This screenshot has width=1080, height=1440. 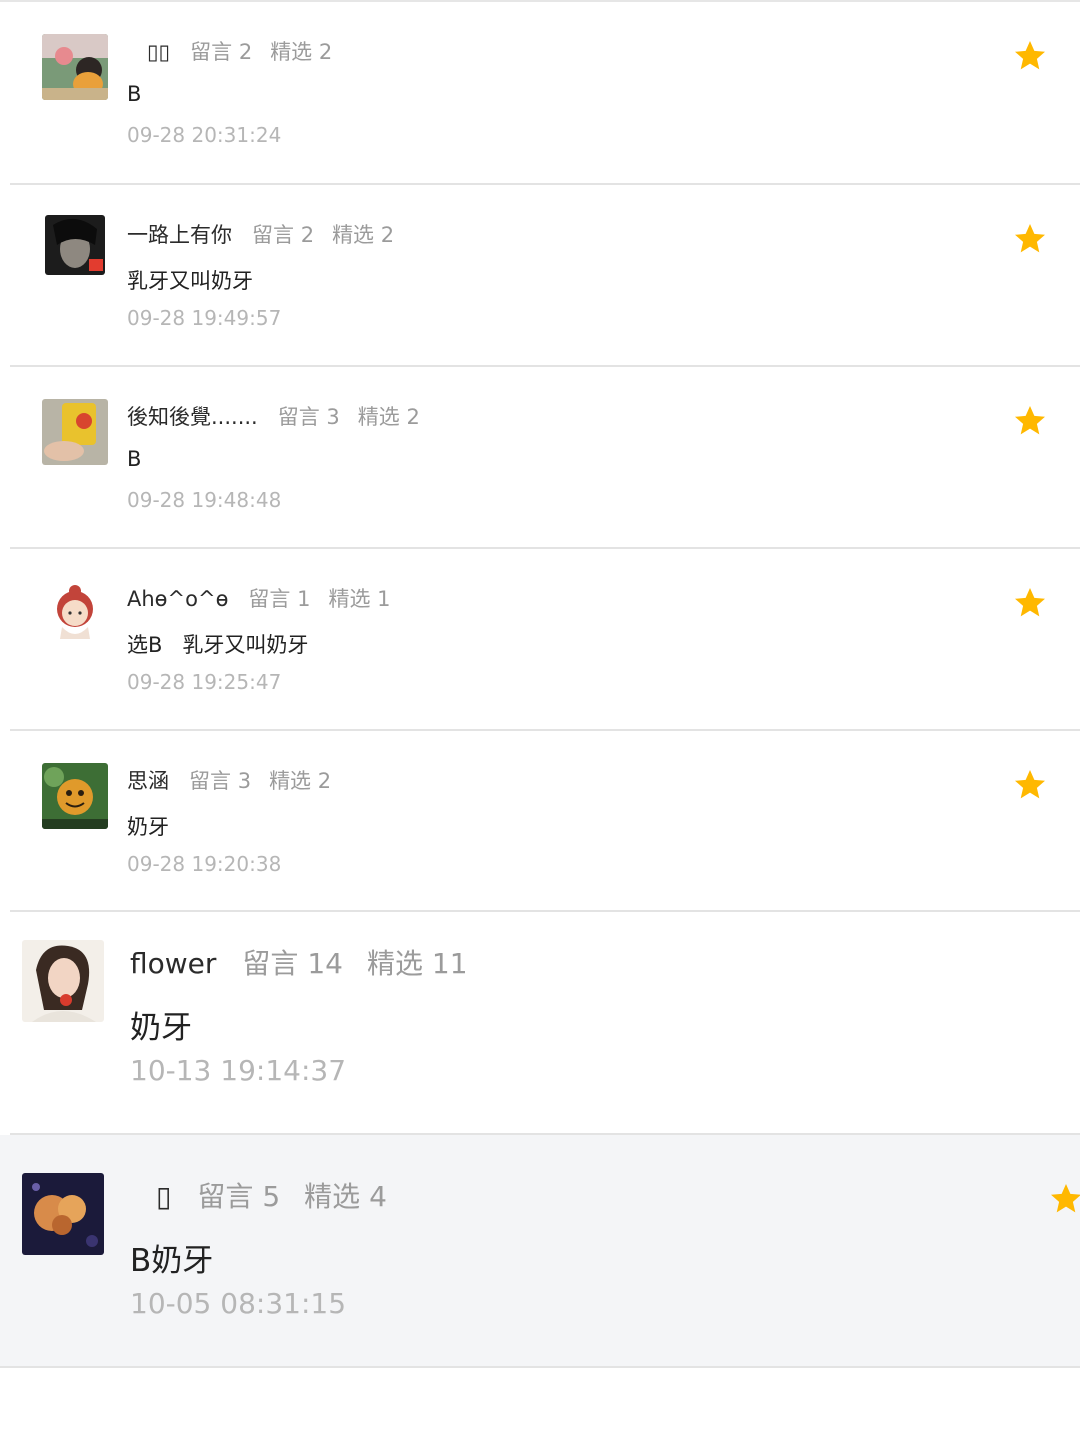 I want to click on commenter-name: flower, so click(x=173, y=963).